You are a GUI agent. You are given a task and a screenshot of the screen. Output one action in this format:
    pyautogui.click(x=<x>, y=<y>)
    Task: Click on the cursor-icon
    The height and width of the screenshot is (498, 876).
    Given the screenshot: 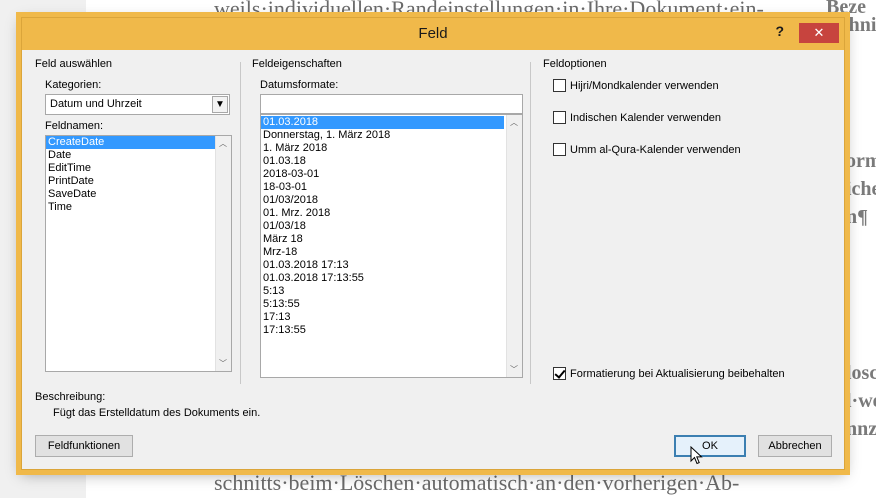 What is the action you would take?
    pyautogui.click(x=696, y=455)
    